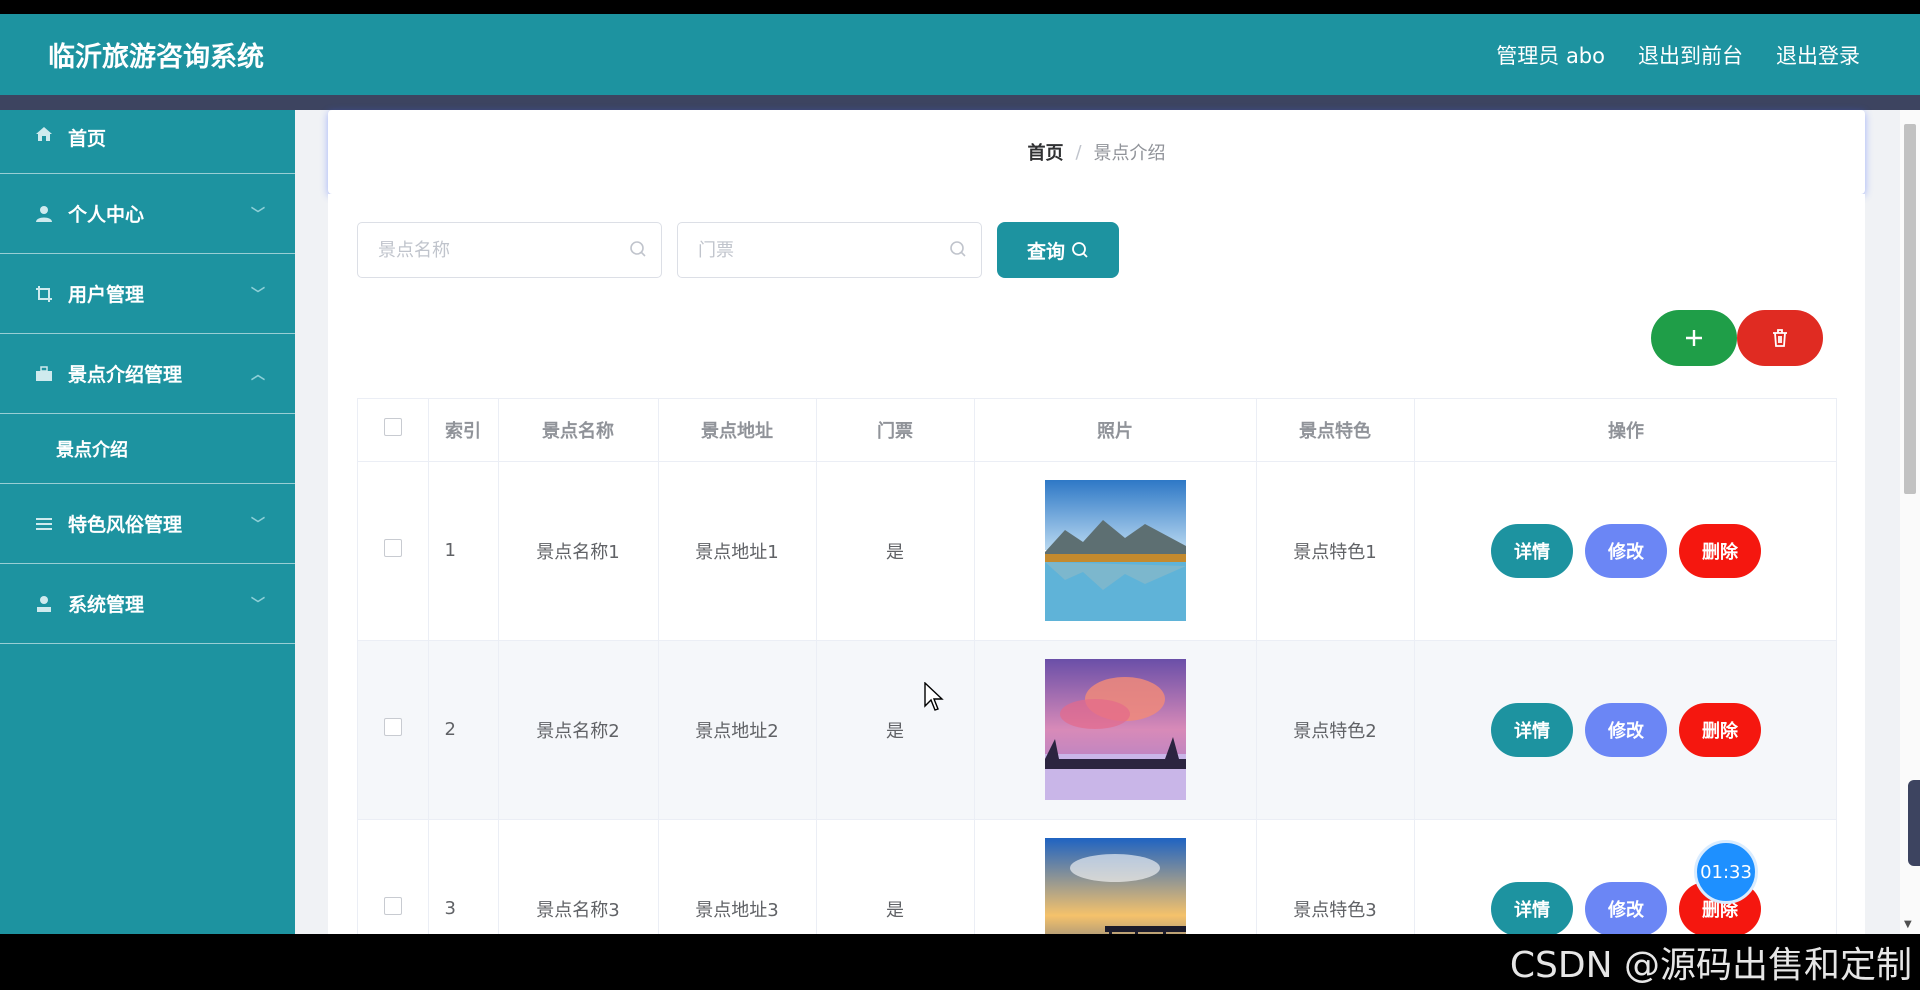 Image resolution: width=1920 pixels, height=990 pixels. Describe the element at coordinates (1910, 309) in the screenshot. I see `scrollbar-thumb` at that location.